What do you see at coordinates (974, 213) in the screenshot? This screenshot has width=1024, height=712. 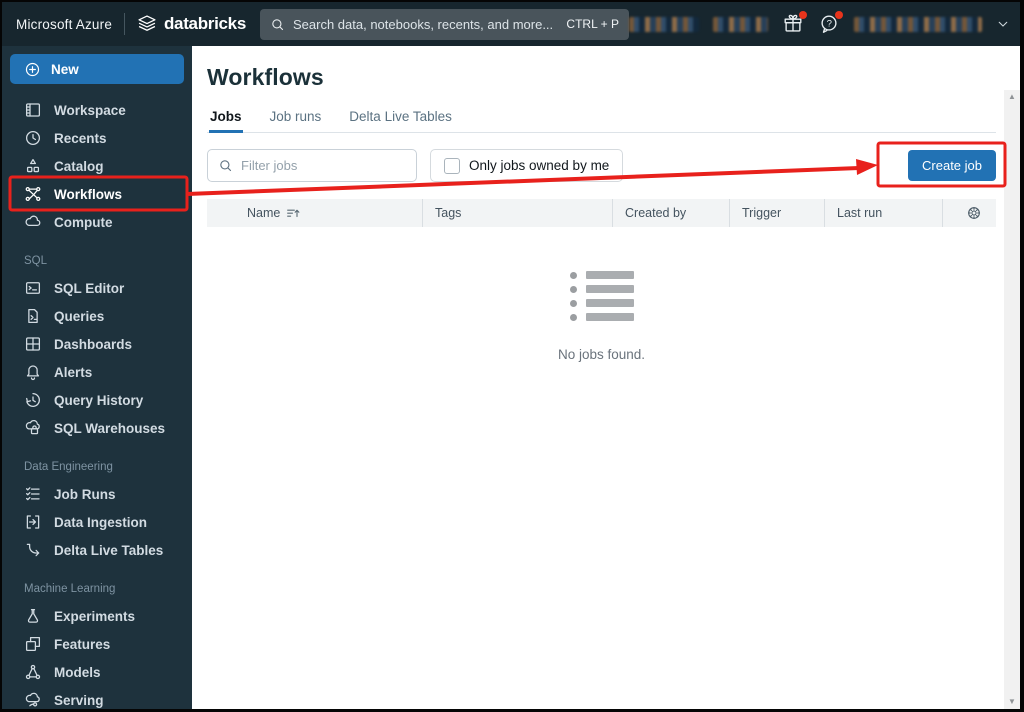 I see `gear-icon` at bounding box center [974, 213].